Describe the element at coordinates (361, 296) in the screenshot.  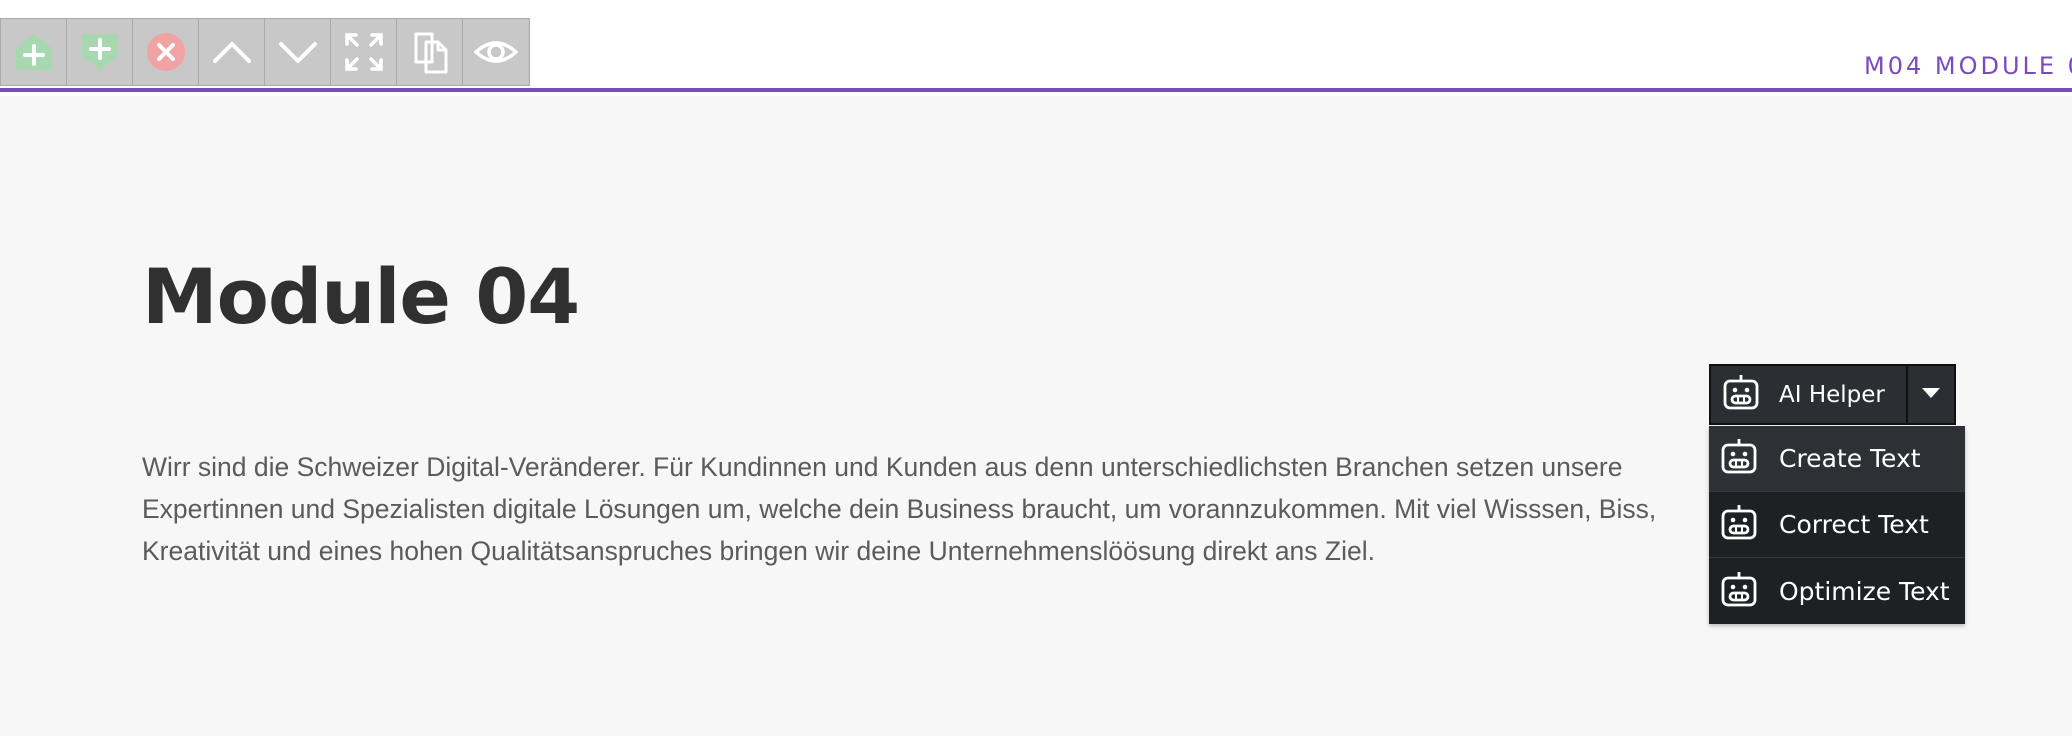
I see `page-title: Module 04` at that location.